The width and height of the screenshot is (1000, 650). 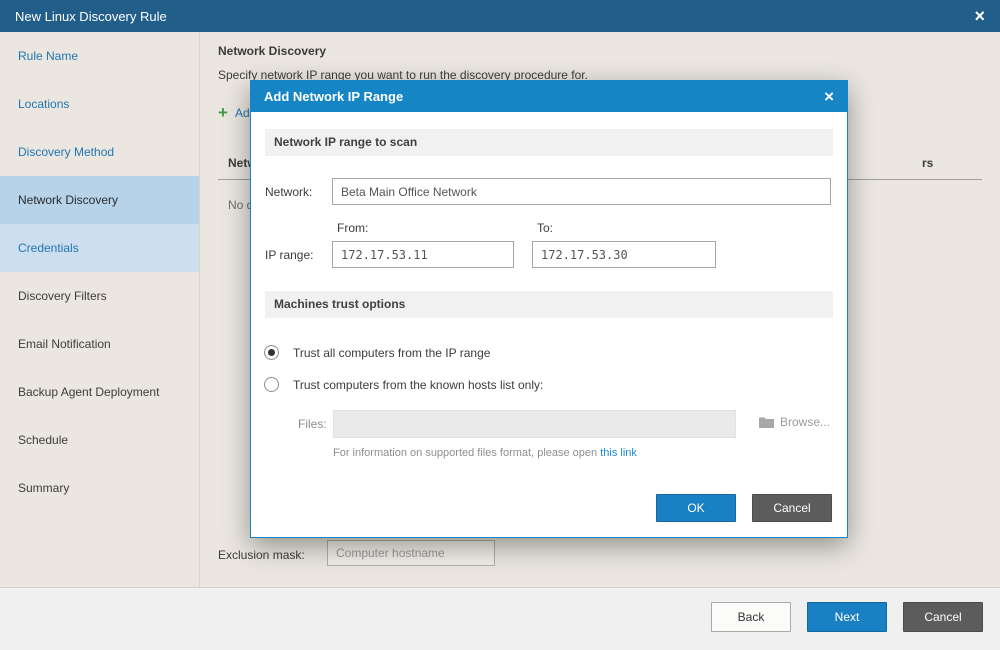 I want to click on trust-all-radio: Trust all computers from the IP range, so click(x=377, y=352).